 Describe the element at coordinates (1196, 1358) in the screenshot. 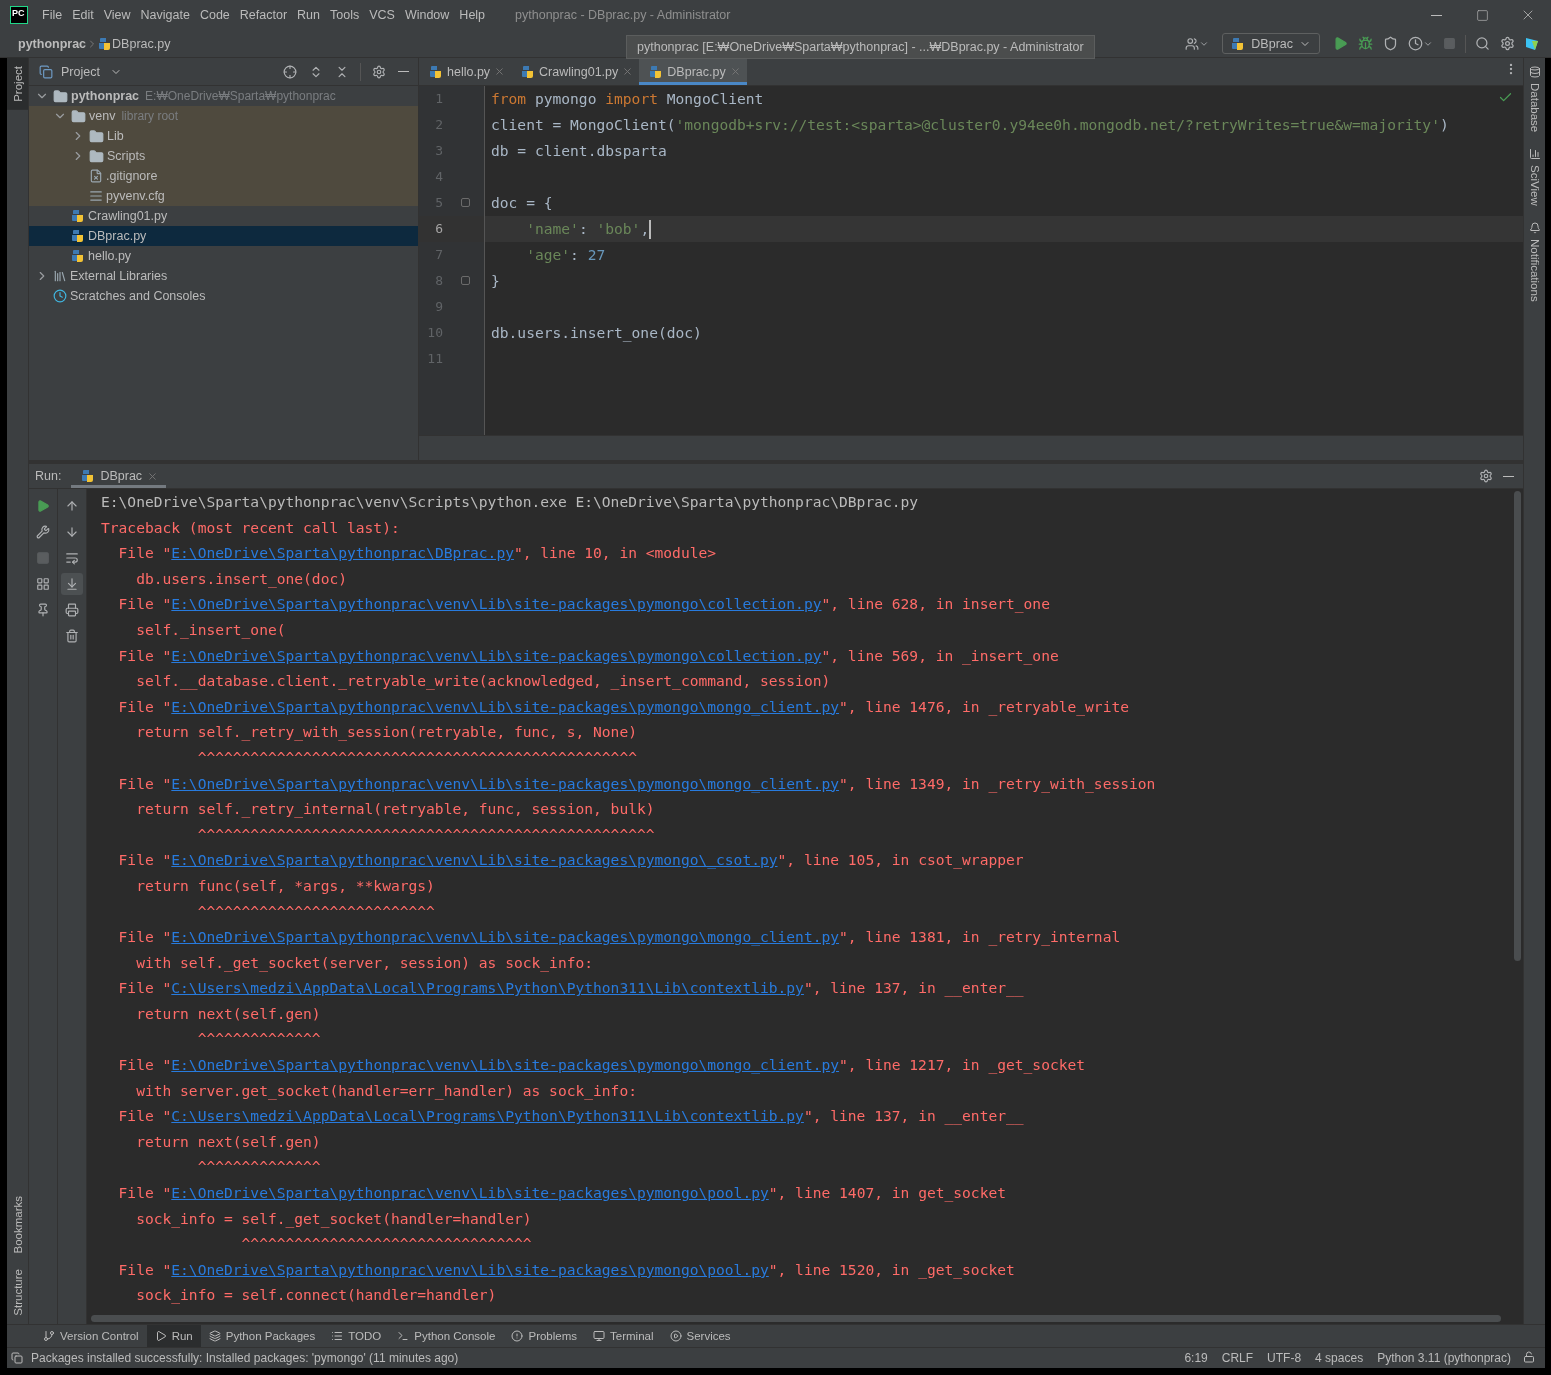

I see `status-item: 6:19` at that location.